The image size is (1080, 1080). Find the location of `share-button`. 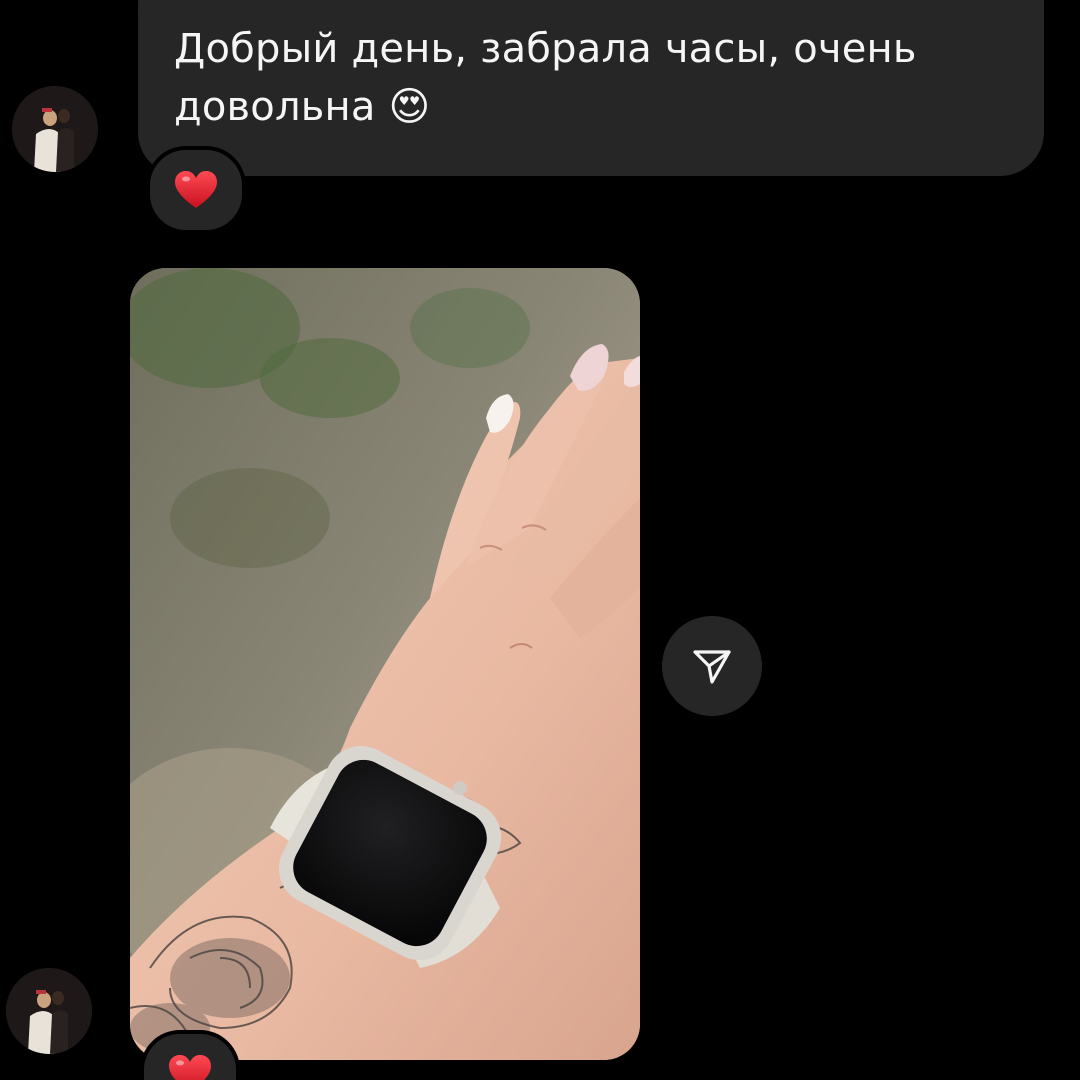

share-button is located at coordinates (712, 666).